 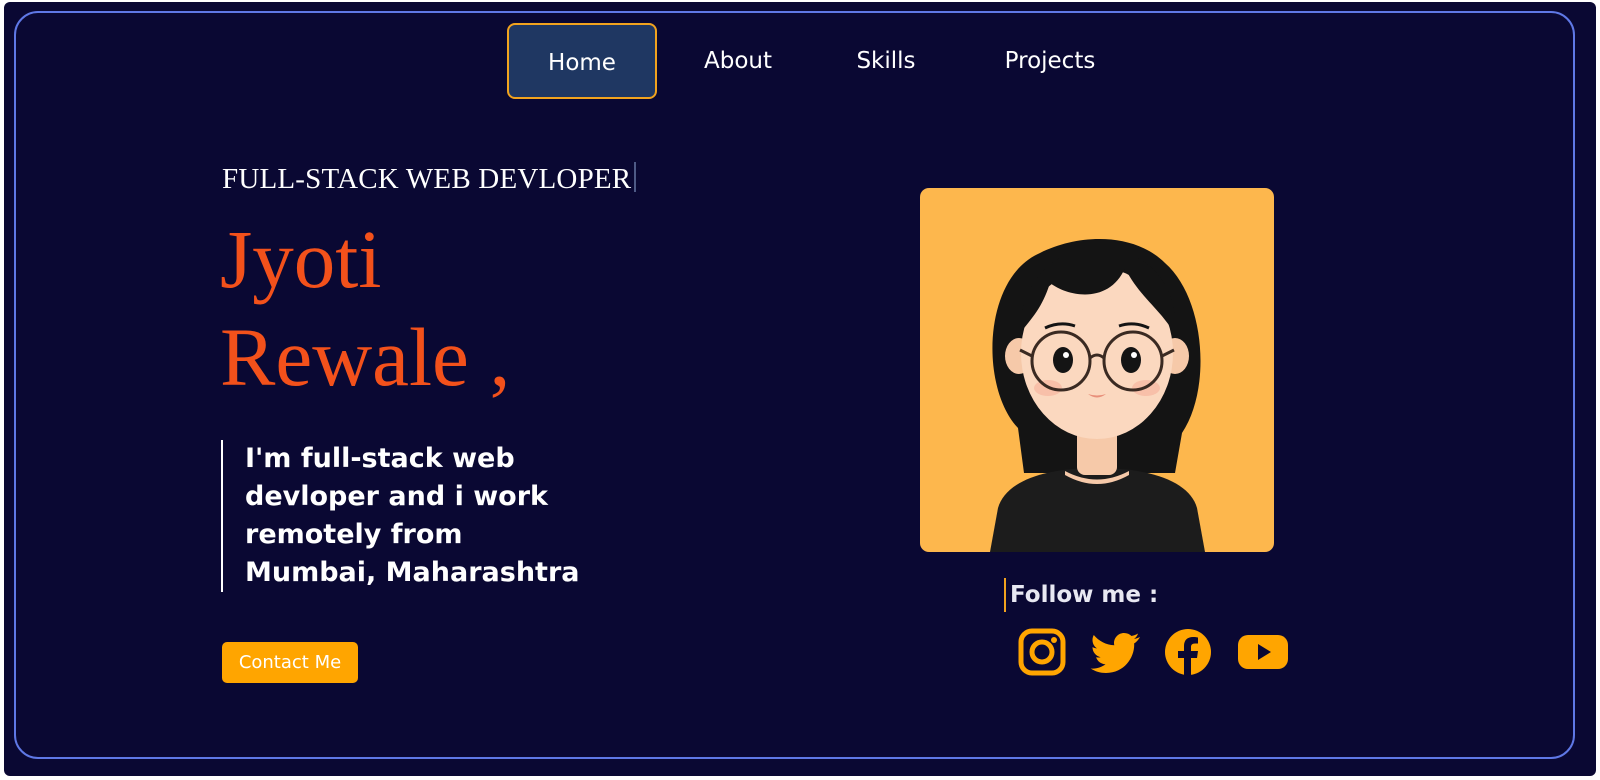 I want to click on nav-home: Home, so click(x=582, y=61).